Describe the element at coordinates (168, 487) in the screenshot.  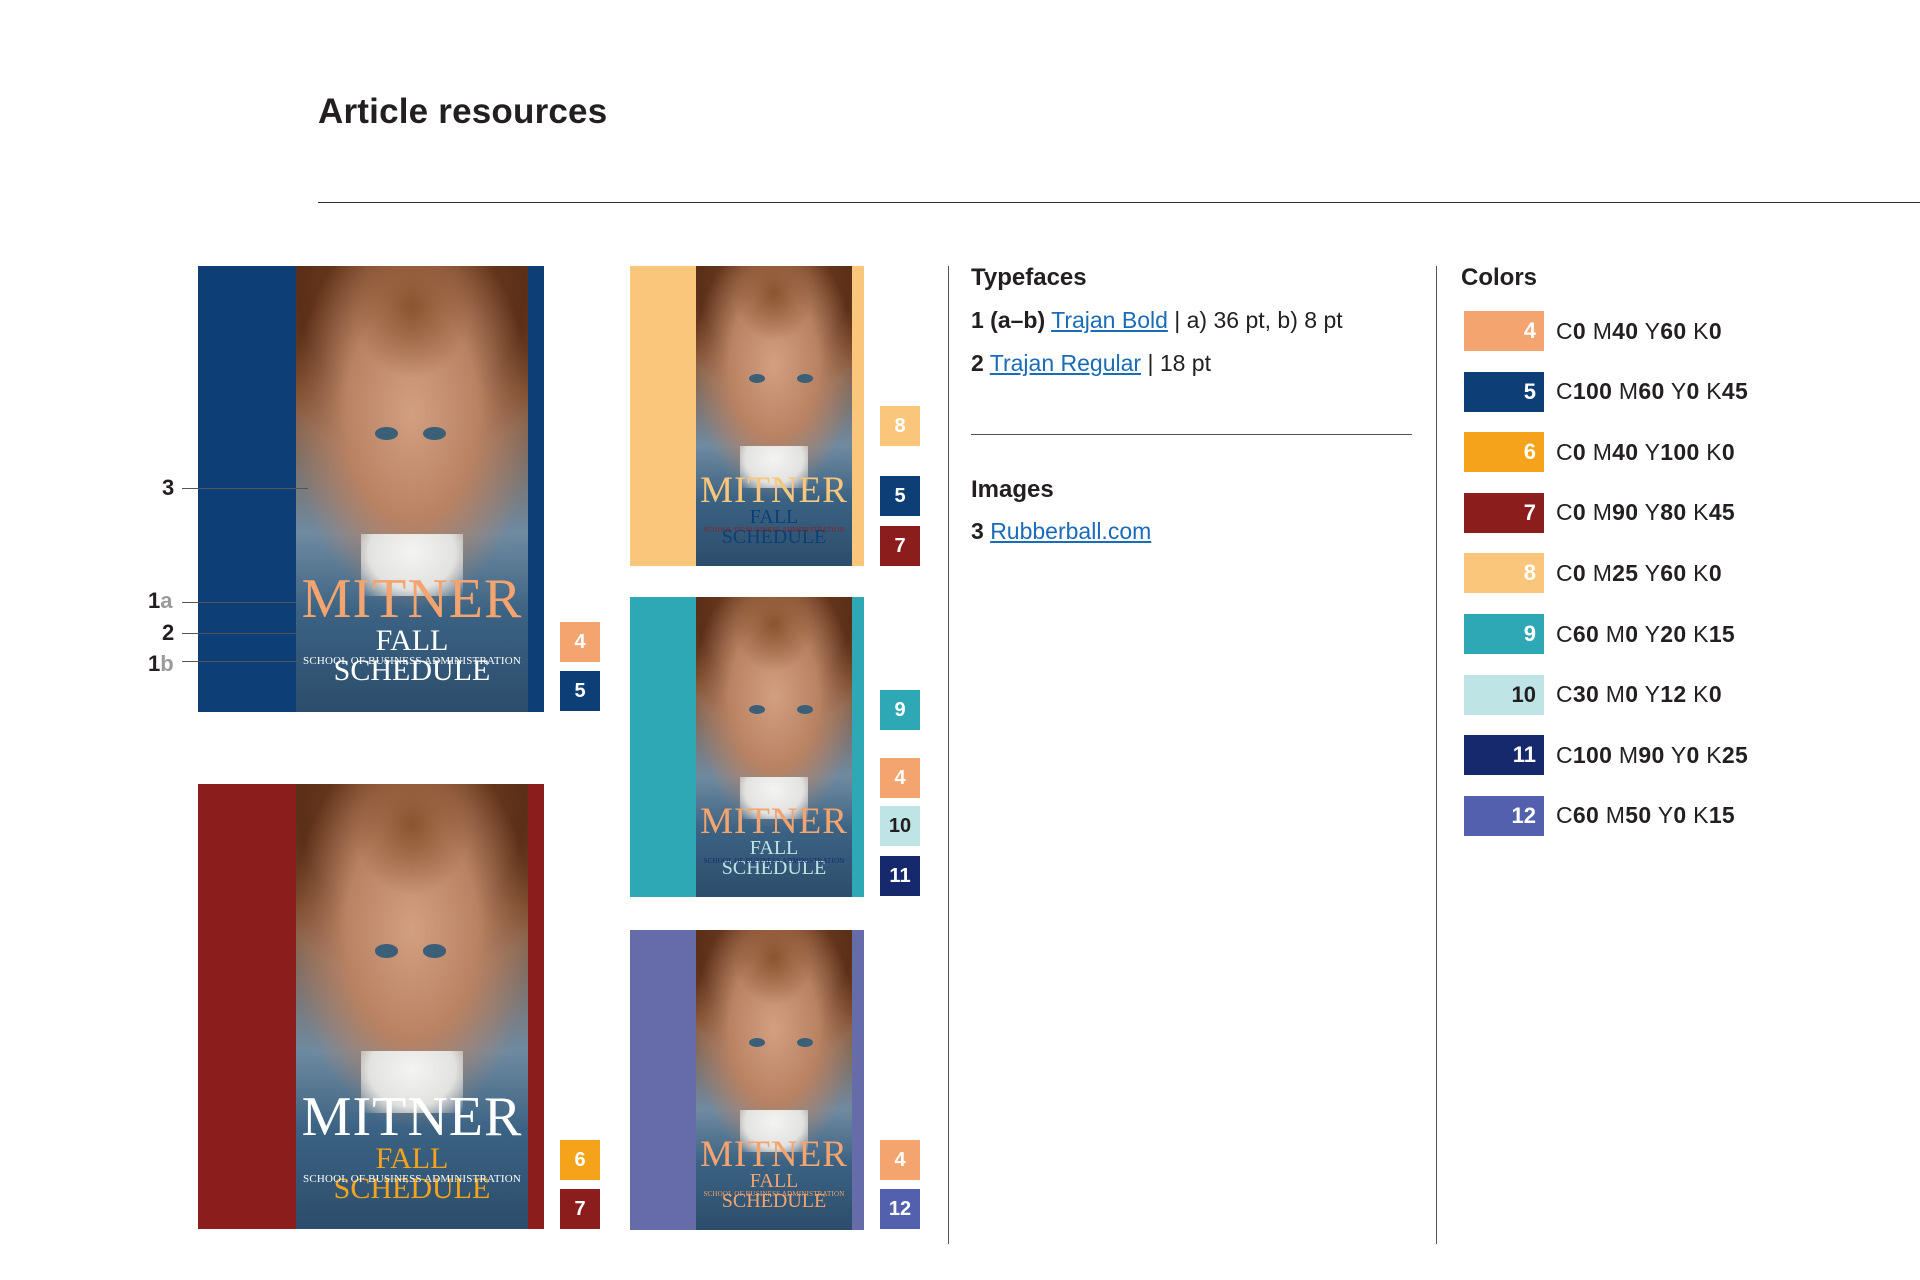
I see `callout-3: 3` at that location.